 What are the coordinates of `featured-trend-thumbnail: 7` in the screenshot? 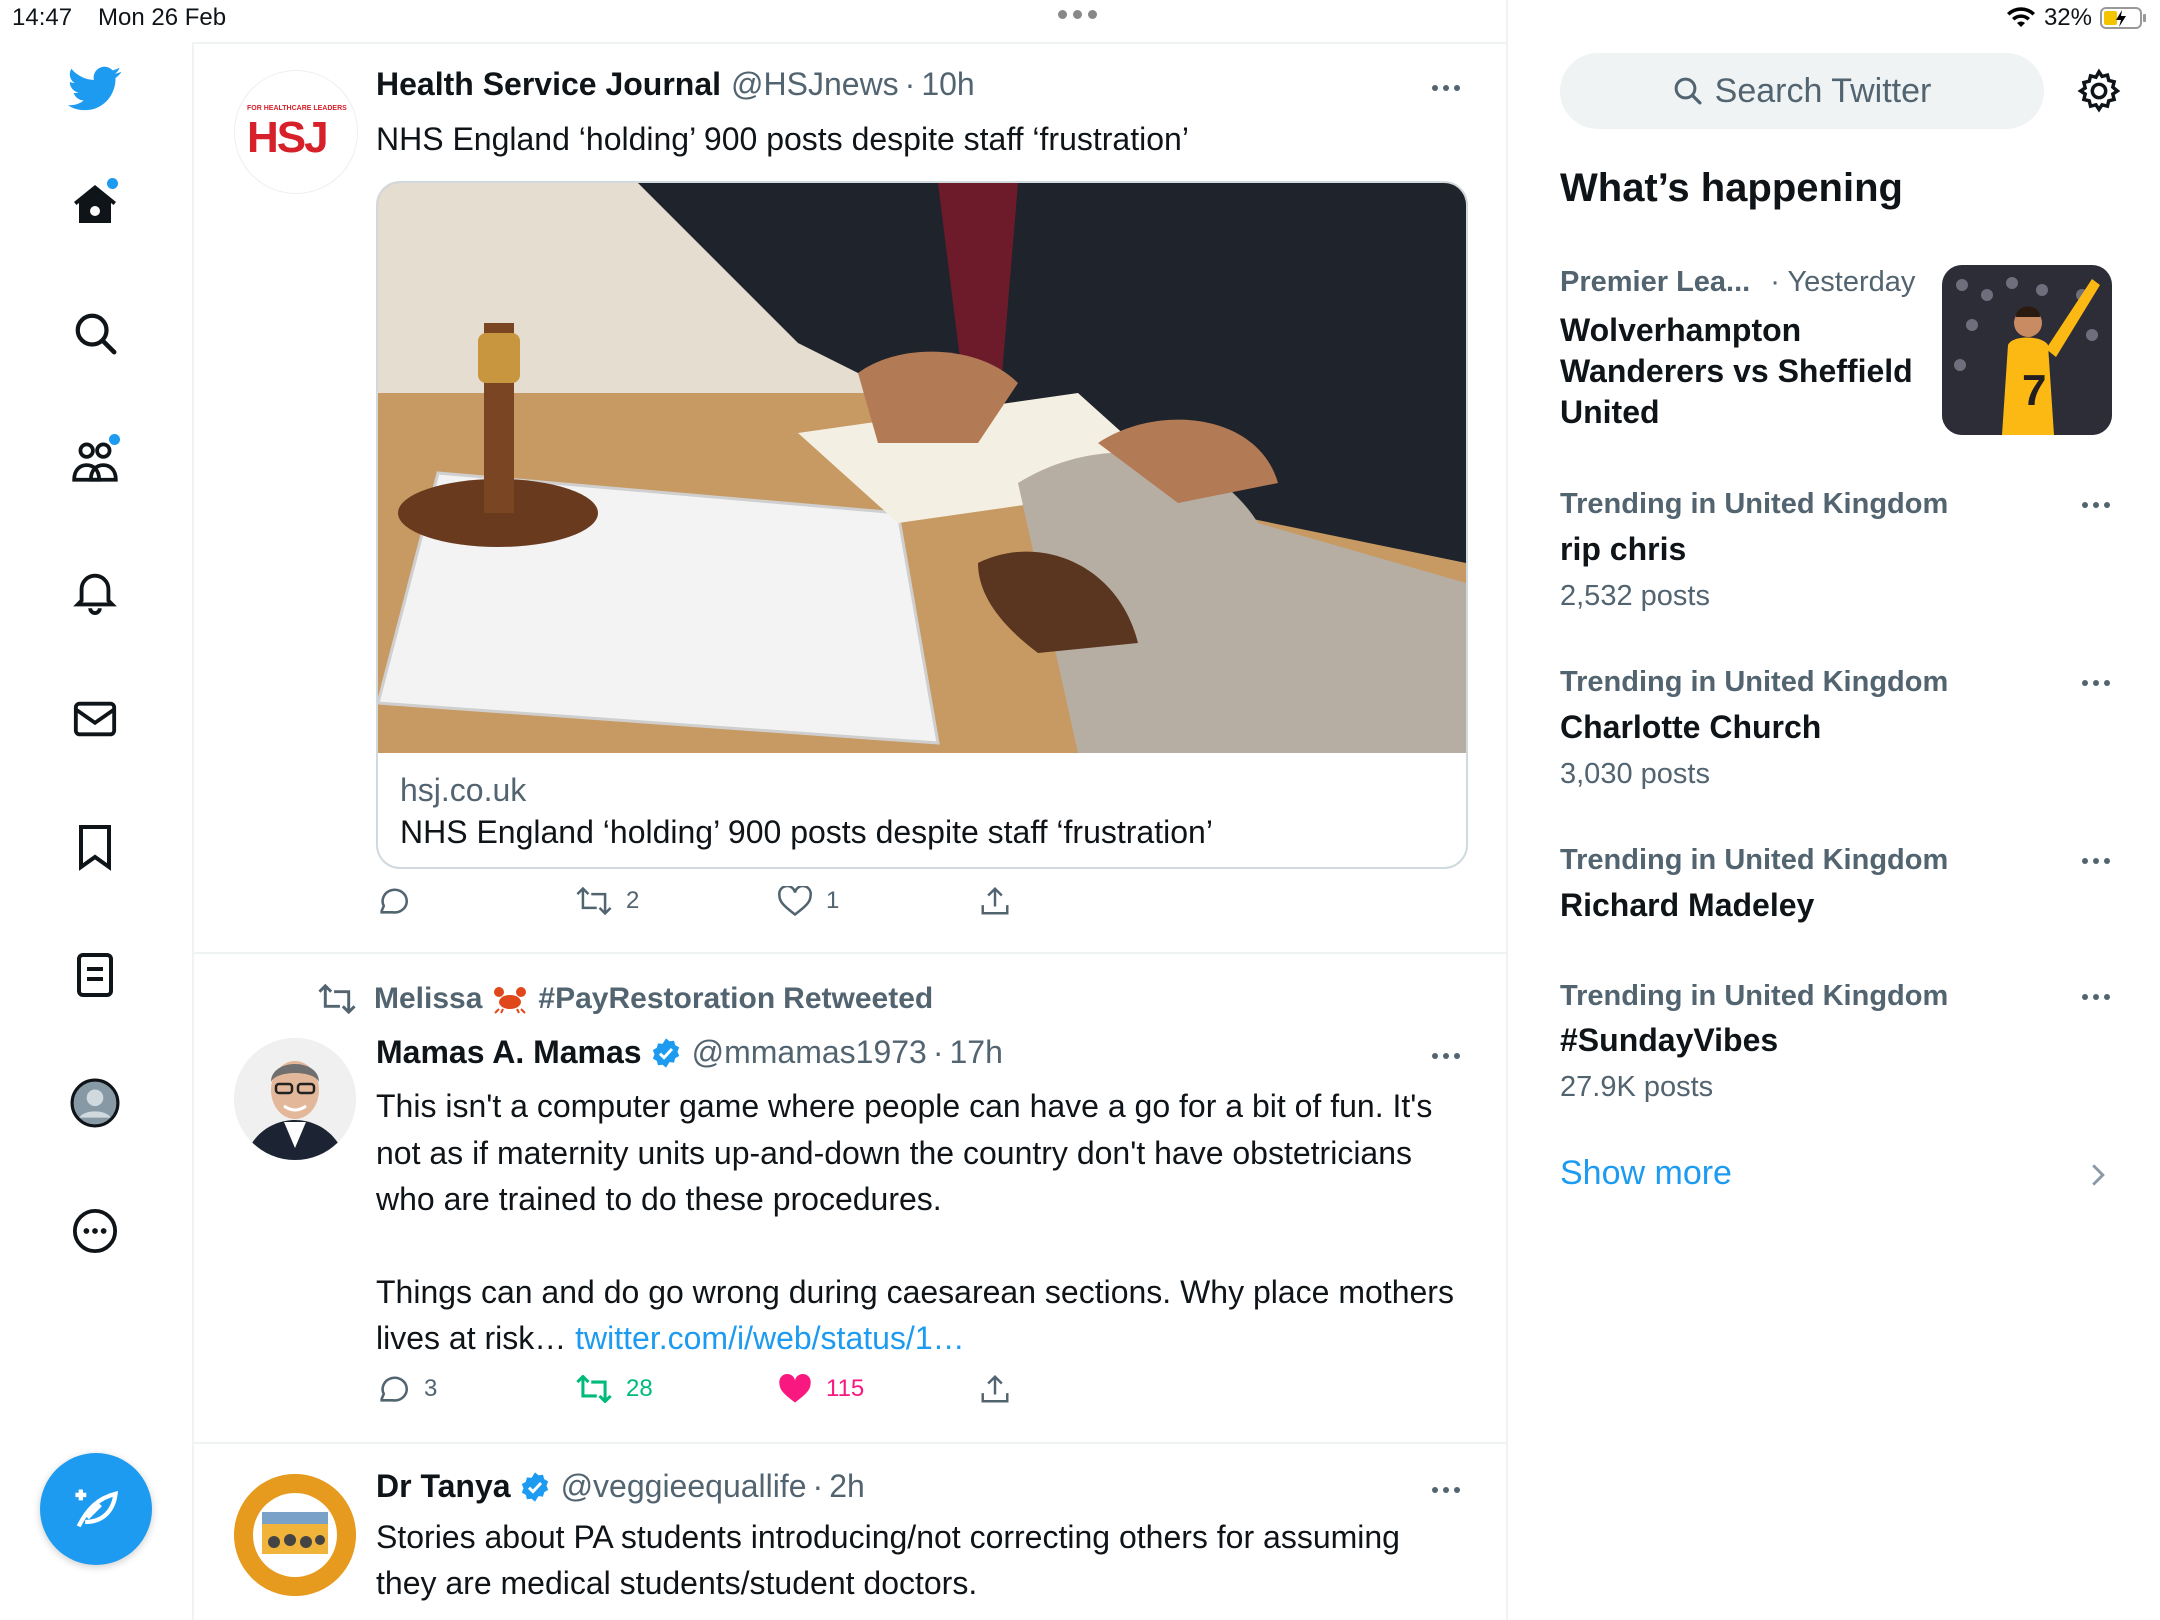 It's located at (2027, 350).